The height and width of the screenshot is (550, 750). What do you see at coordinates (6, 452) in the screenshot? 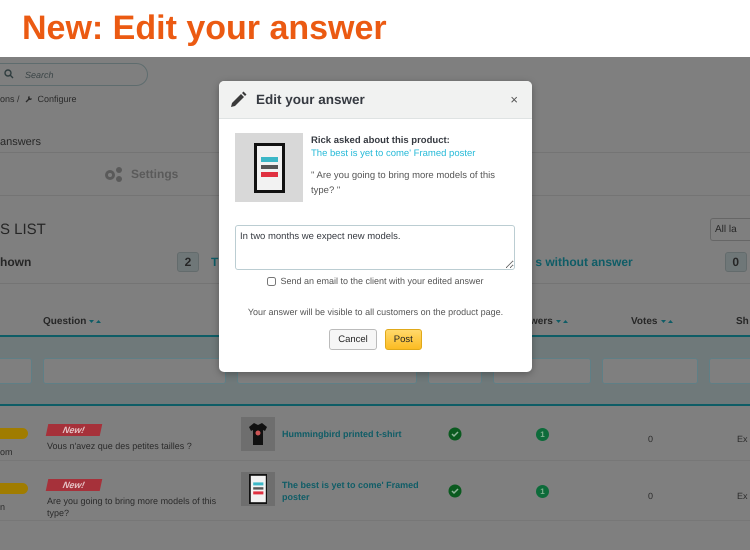
I see `customer-text: om` at bounding box center [6, 452].